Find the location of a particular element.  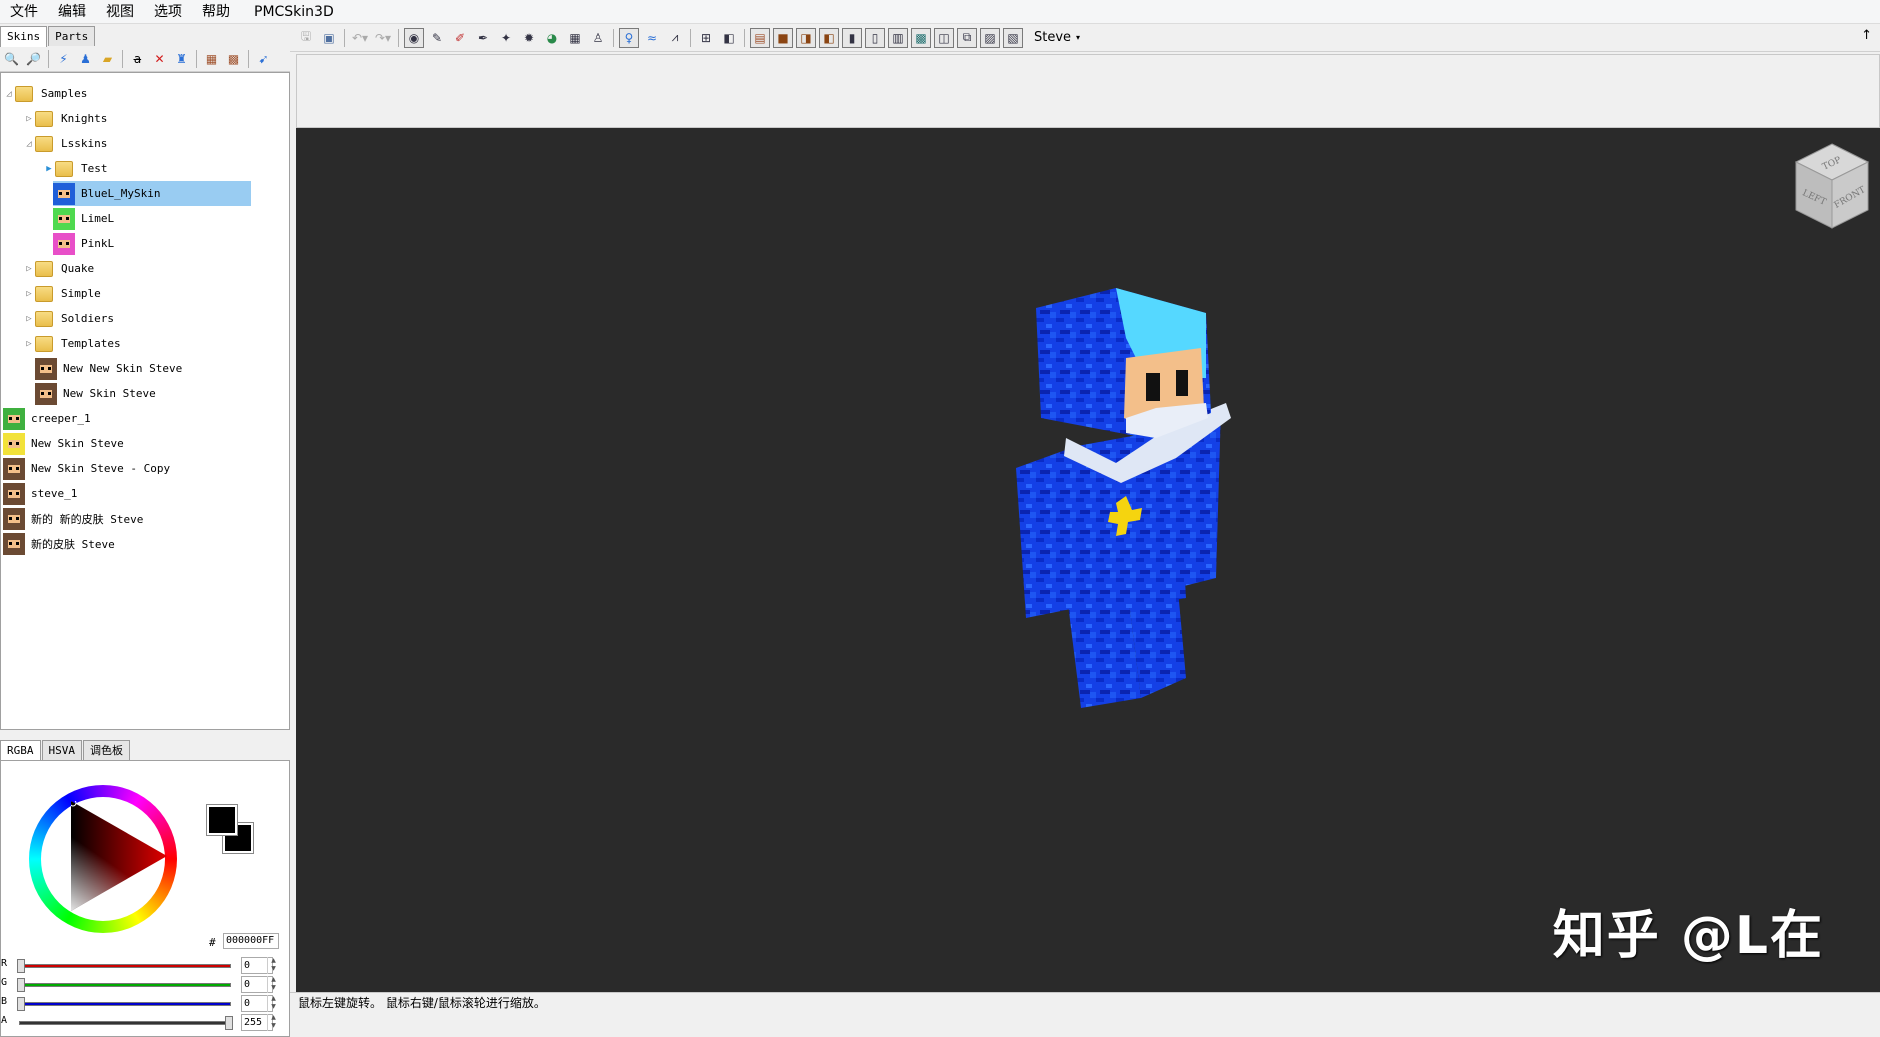

zoom-out-icon: 🔍 is located at coordinates (11, 58).